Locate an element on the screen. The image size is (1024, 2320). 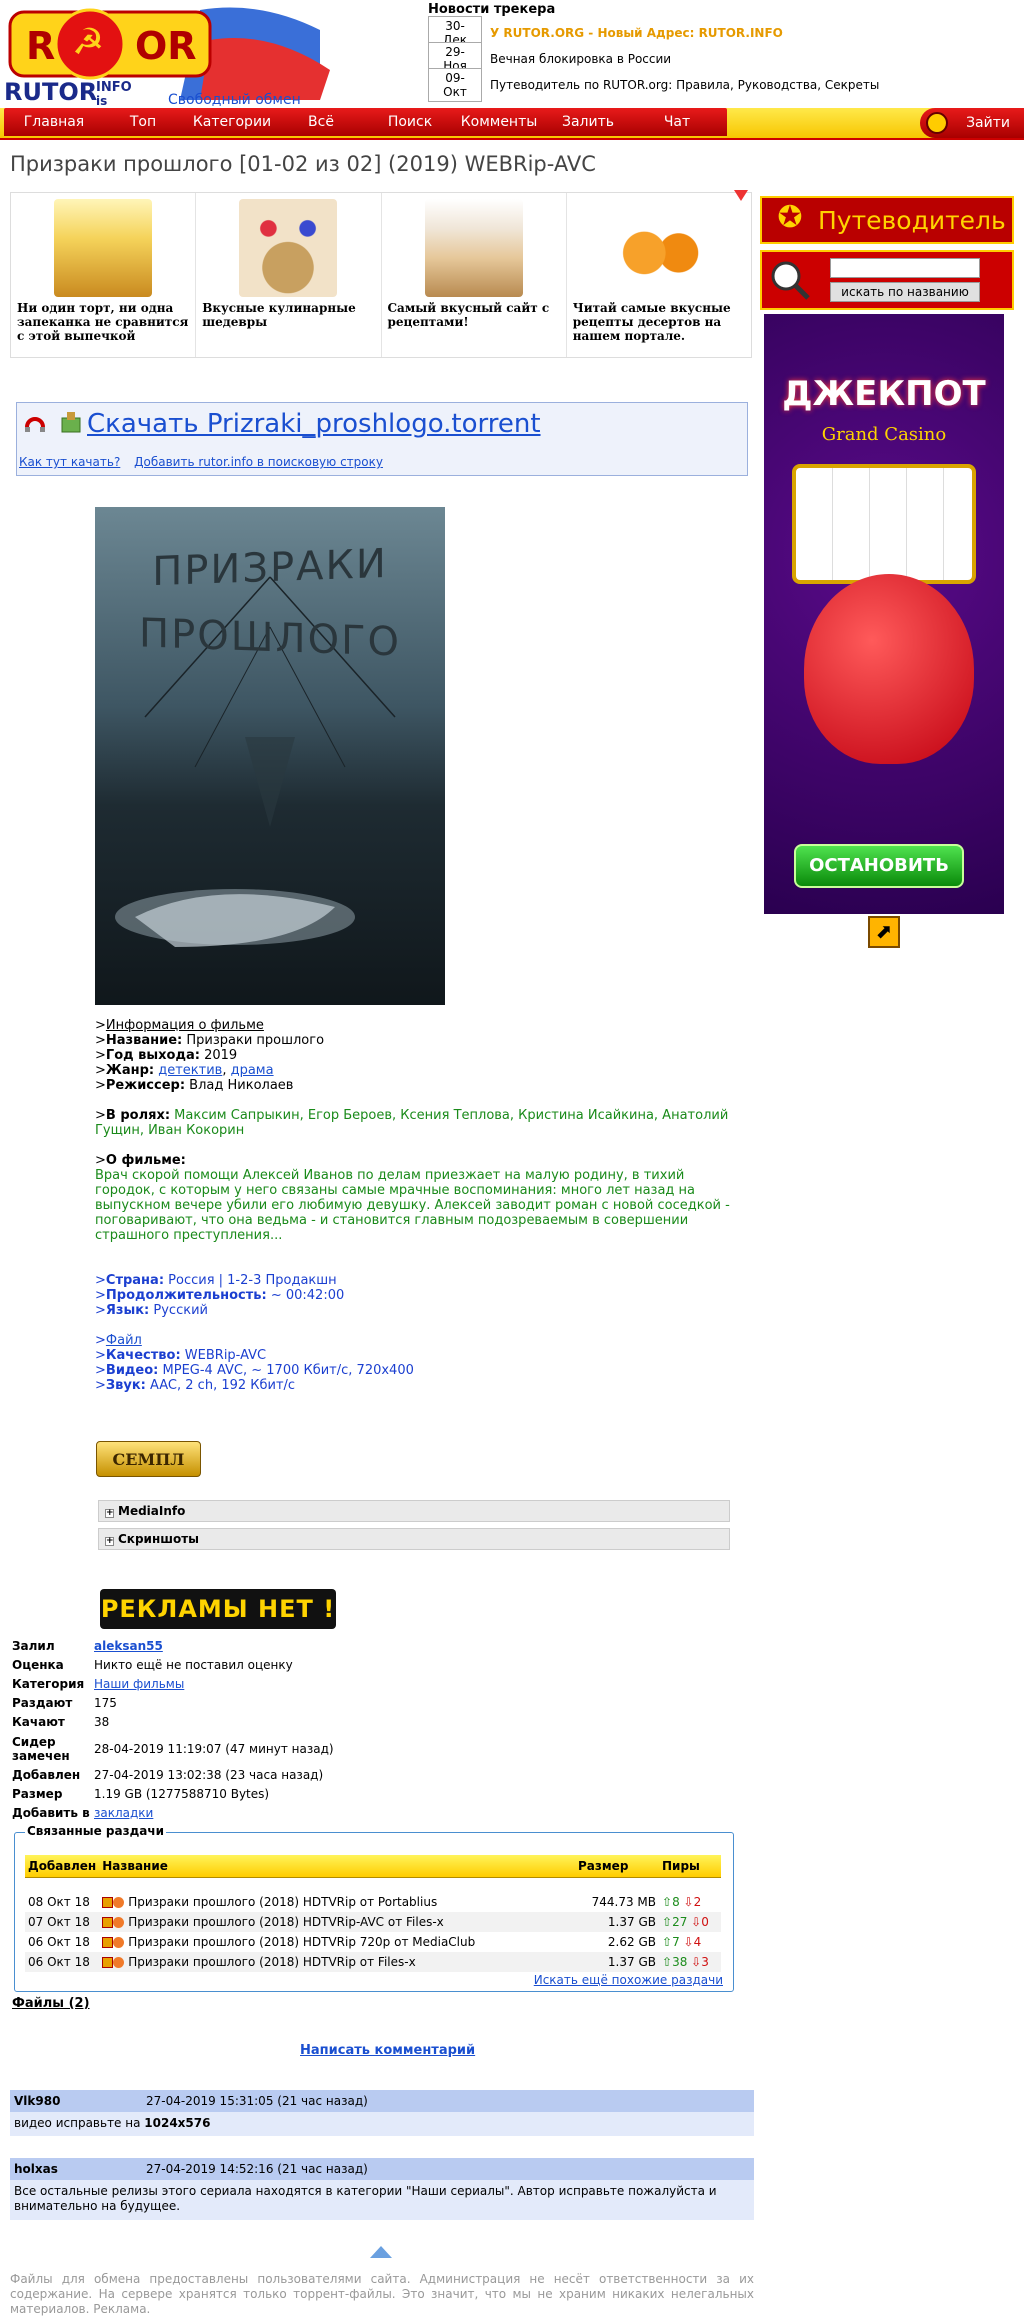
login-button: Зайти is located at coordinates (972, 123).